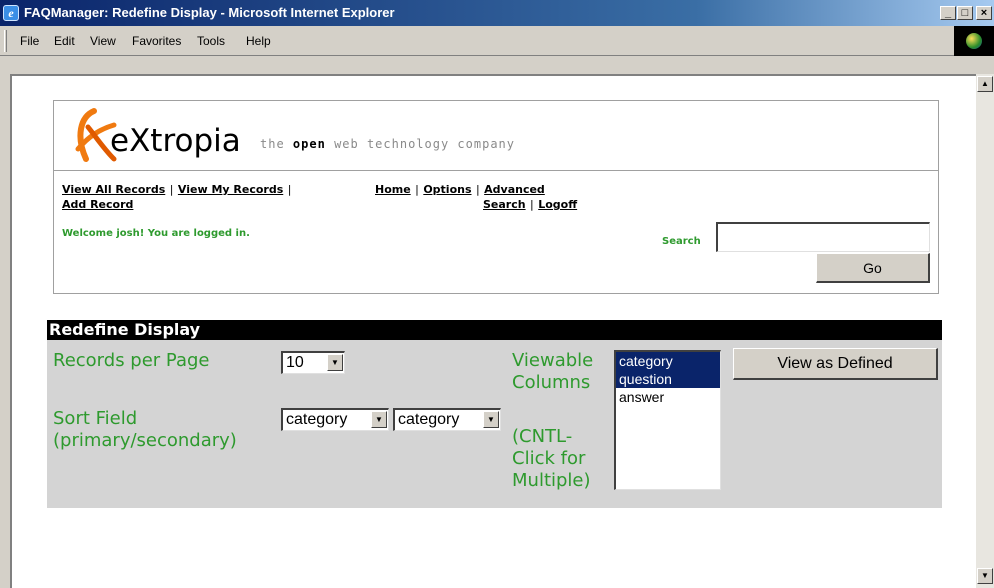 The height and width of the screenshot is (588, 994). I want to click on link-add-record: Add Record, so click(97, 204).